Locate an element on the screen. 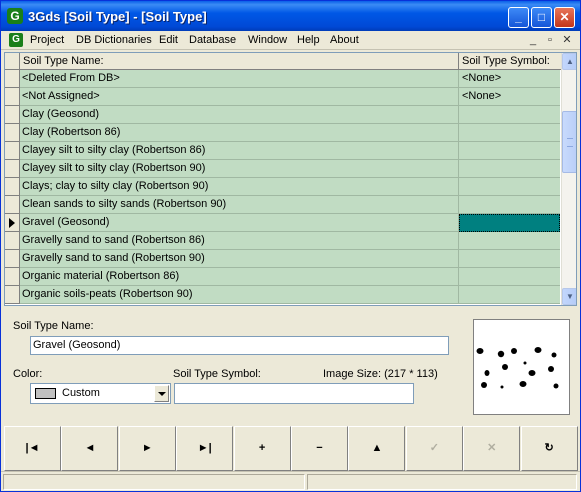 The image size is (581, 492). scroll-thumb is located at coordinates (569, 142).